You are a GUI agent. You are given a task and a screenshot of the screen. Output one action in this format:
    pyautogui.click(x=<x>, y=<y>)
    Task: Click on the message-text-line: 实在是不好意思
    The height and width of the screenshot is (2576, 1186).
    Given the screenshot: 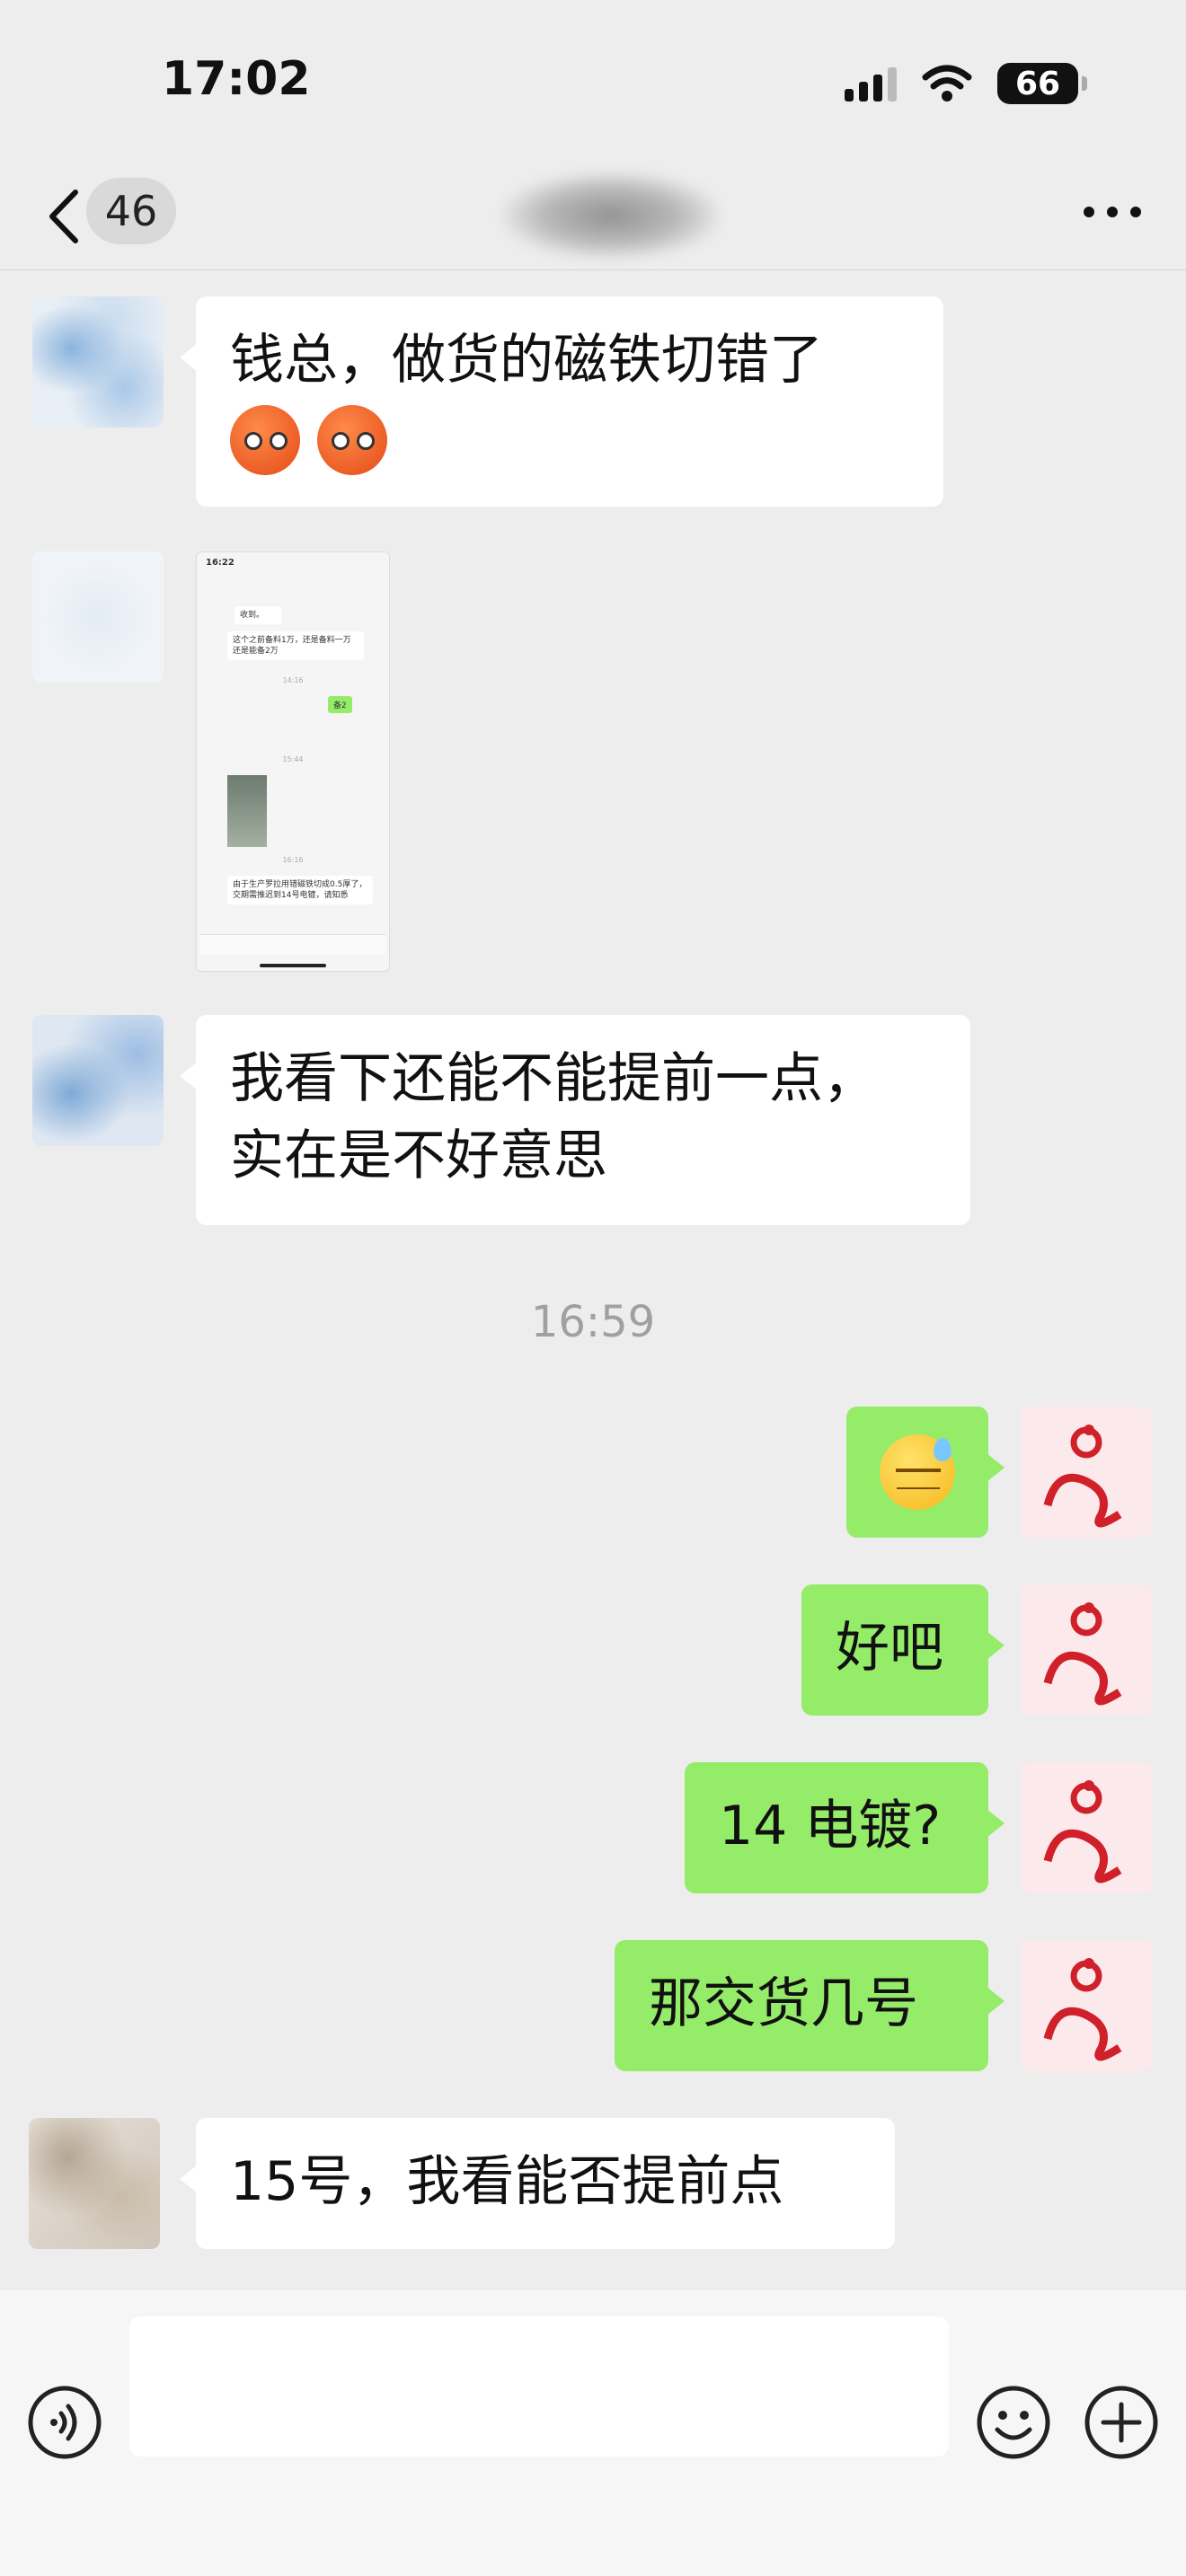 What is the action you would take?
    pyautogui.click(x=418, y=1156)
    